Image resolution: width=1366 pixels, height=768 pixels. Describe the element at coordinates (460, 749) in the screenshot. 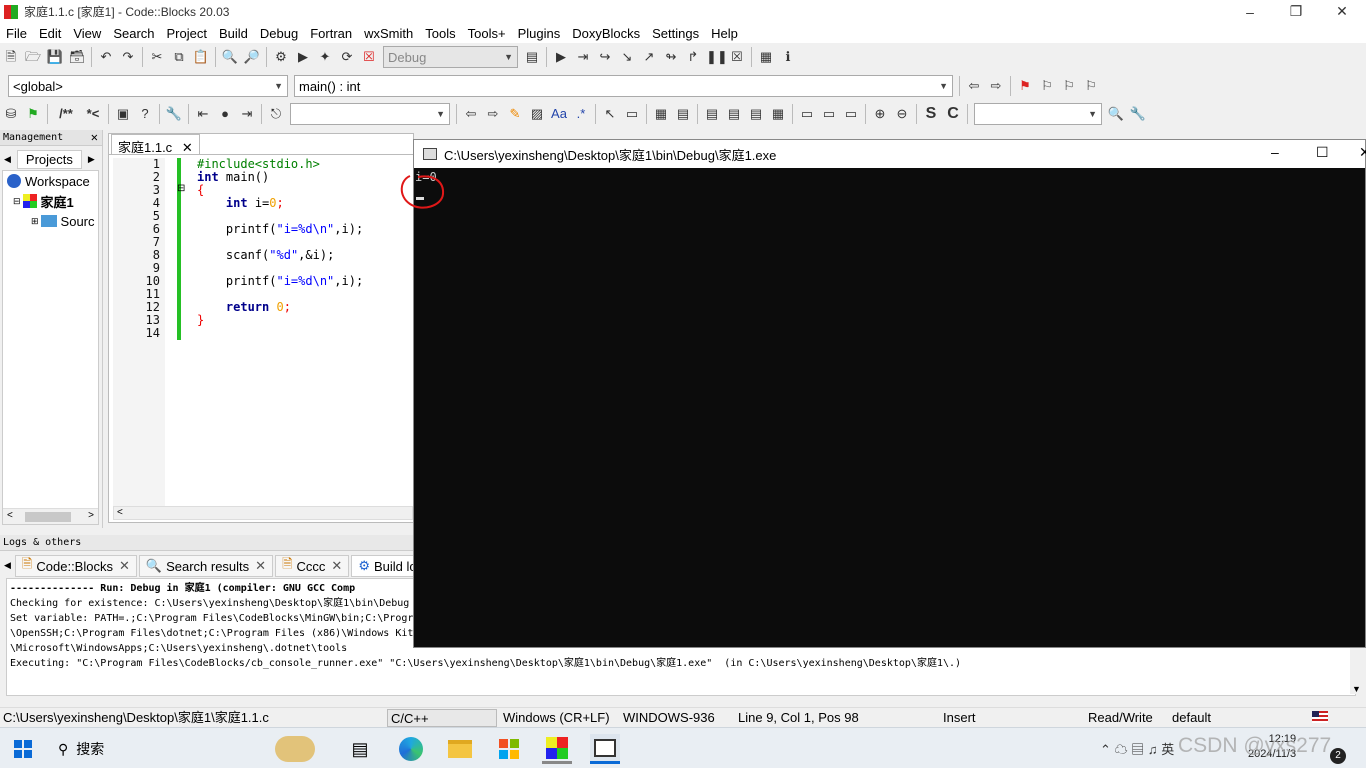

I see `file-explorer-icon` at that location.